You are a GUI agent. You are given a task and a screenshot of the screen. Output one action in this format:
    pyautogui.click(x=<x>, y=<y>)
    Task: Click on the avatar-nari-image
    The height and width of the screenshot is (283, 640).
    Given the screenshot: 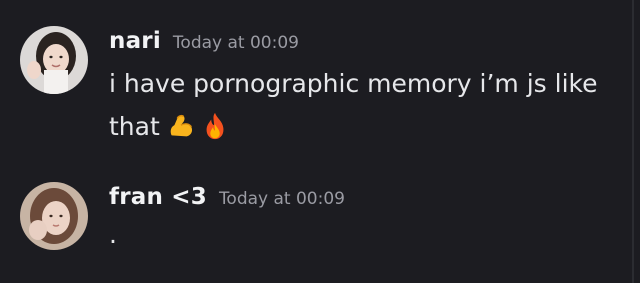 What is the action you would take?
    pyautogui.click(x=54, y=60)
    